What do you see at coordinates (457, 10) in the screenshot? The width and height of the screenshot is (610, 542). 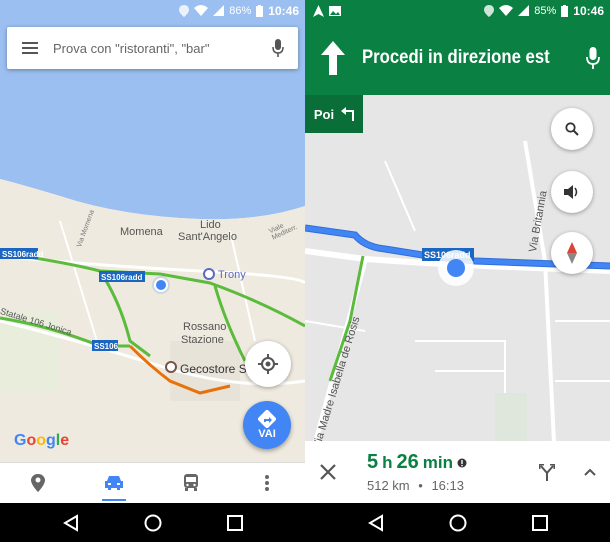 I see `status-bar-nav: 85% 10:46` at bounding box center [457, 10].